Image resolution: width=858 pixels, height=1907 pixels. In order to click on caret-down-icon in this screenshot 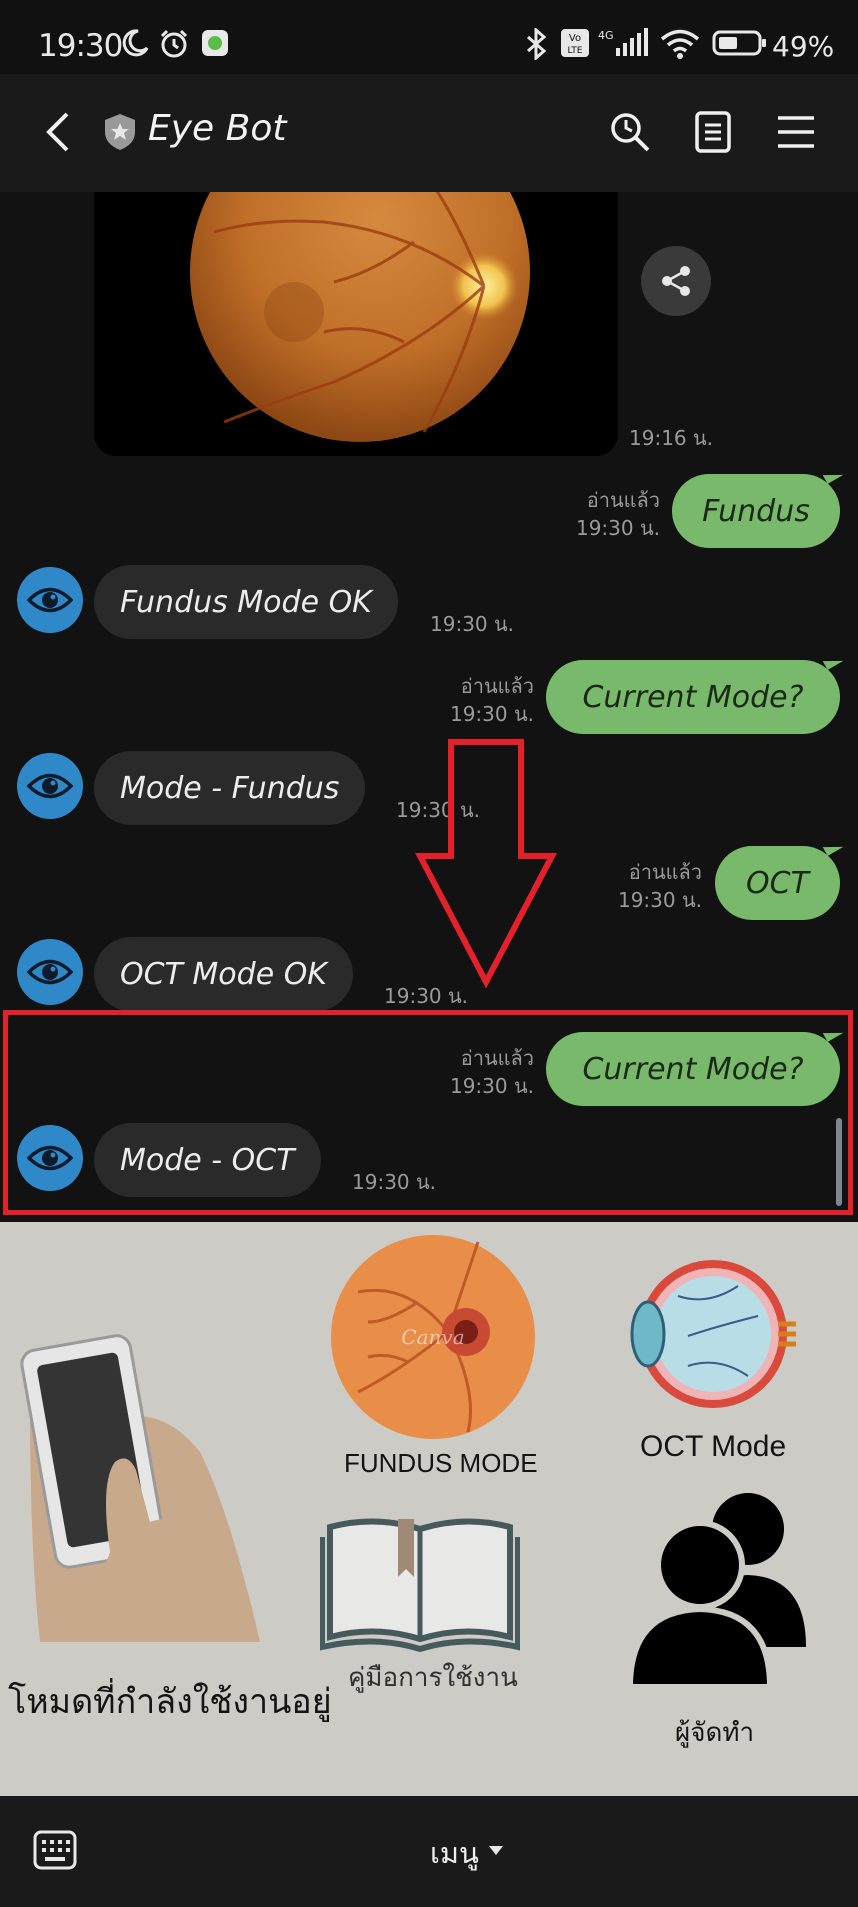, I will do `click(496, 1850)`.